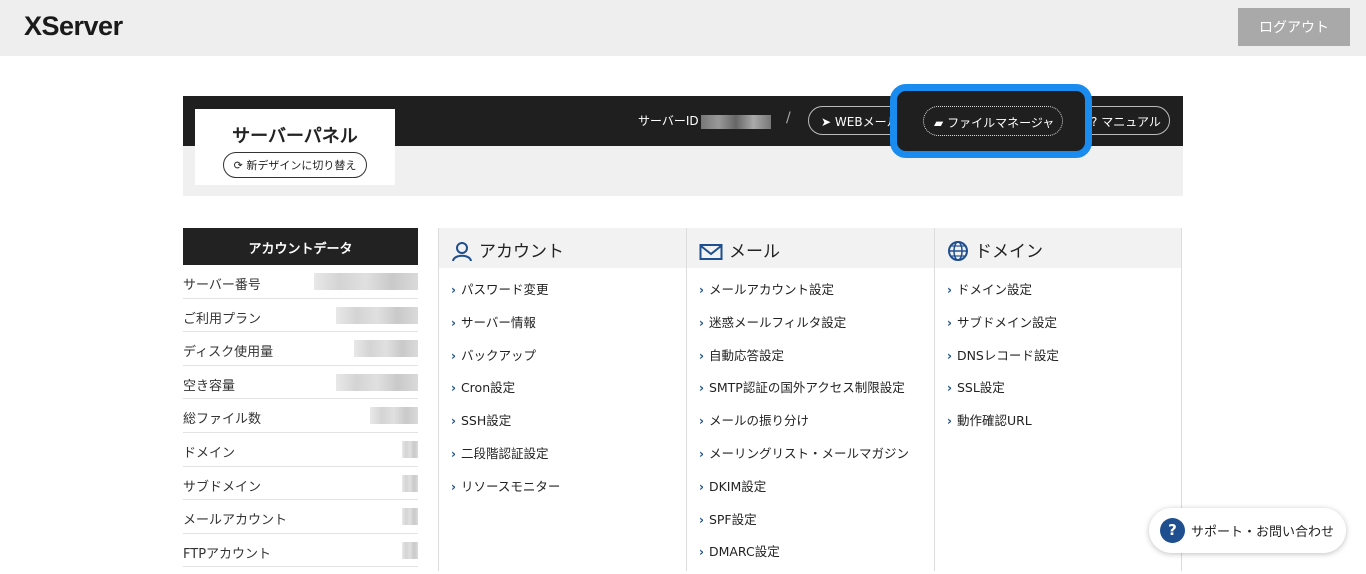 The width and height of the screenshot is (1366, 574). I want to click on file-manager-label: ファイルマネージャ, so click(1001, 123).